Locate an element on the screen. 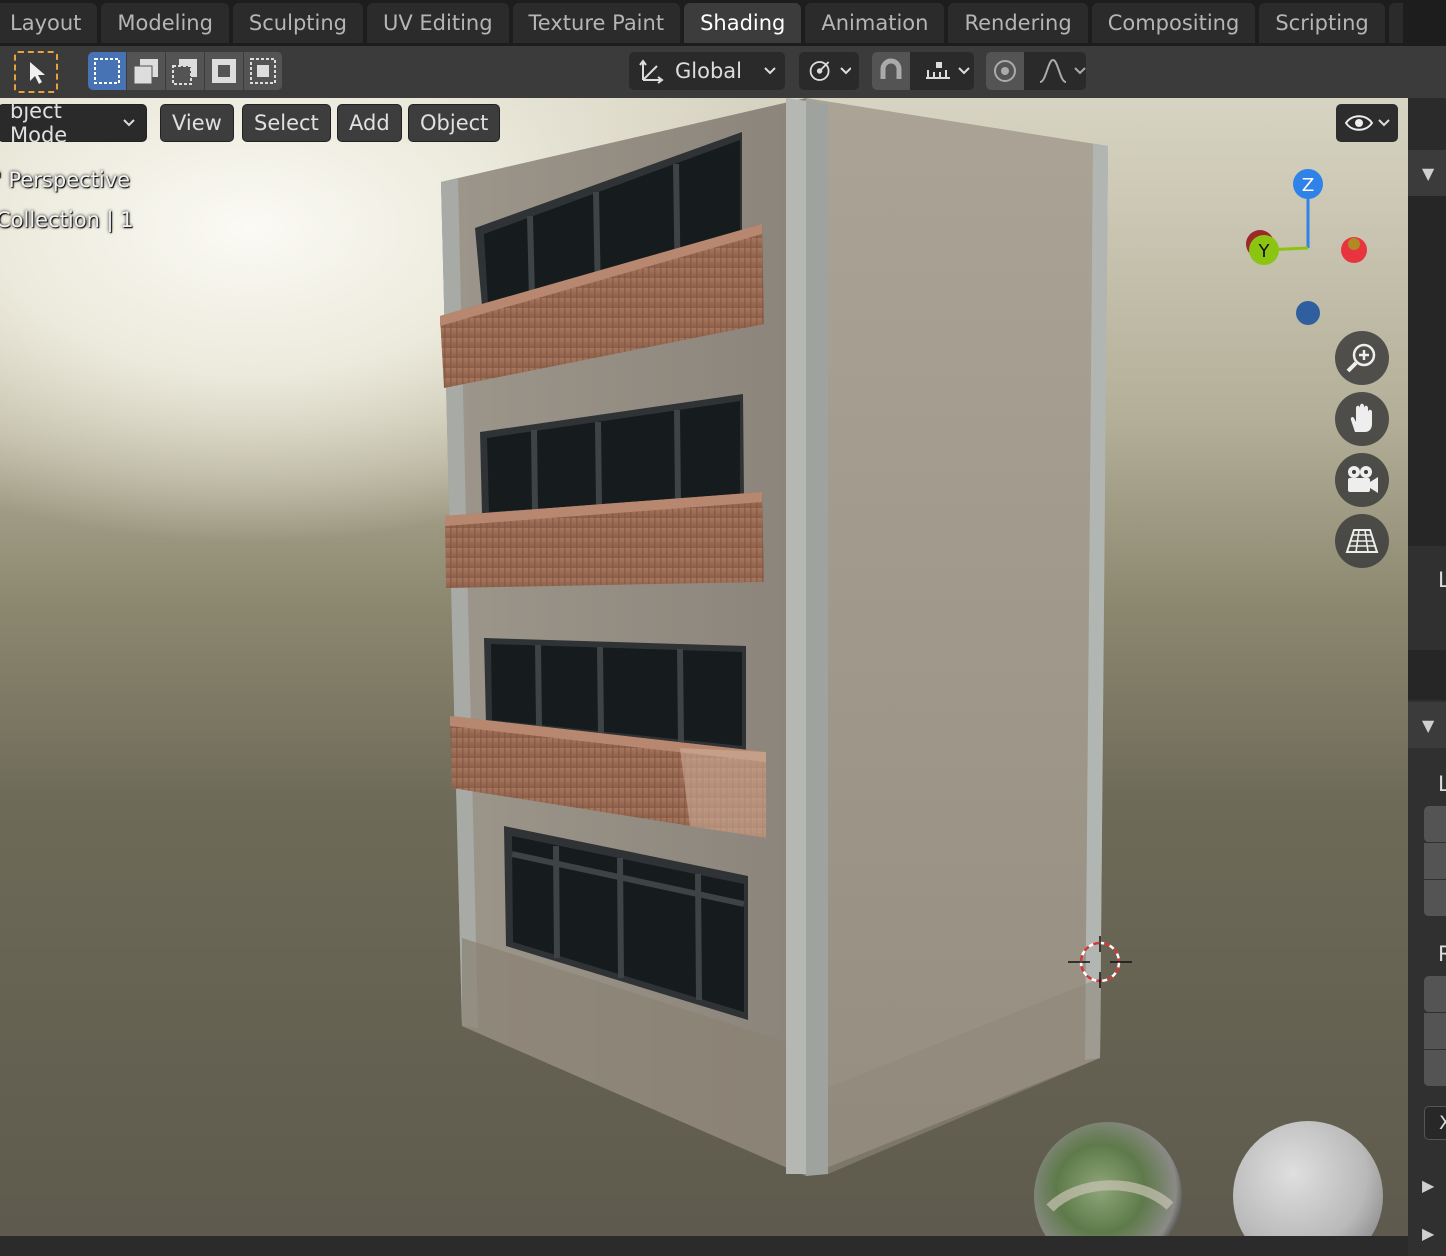 This screenshot has width=1446, height=1256. tab-uv-editing: UV Editing is located at coordinates (437, 23).